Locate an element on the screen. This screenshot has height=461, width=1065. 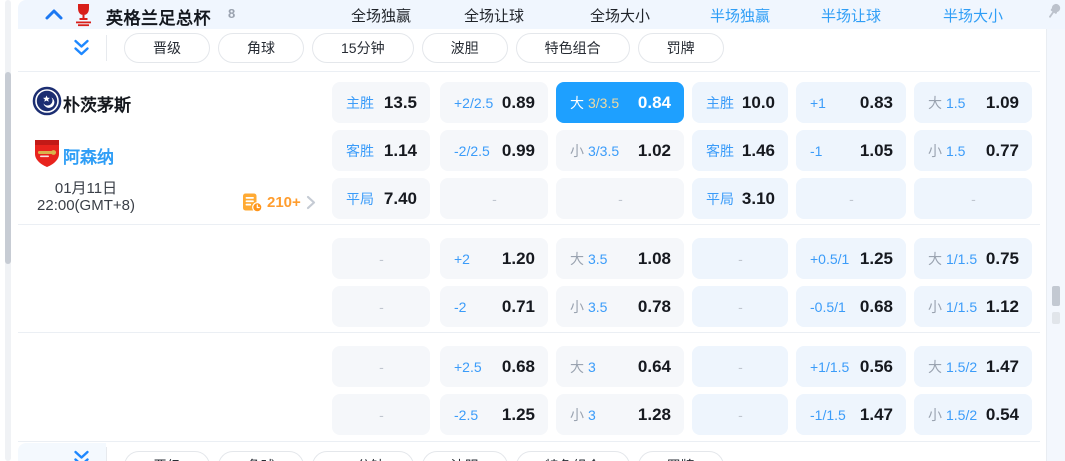
league-header: 英格兰足总杯 8 全场独赢 全场让球 全场大小 半场独赢 半场让球 半场大小 is located at coordinates (541, 14).